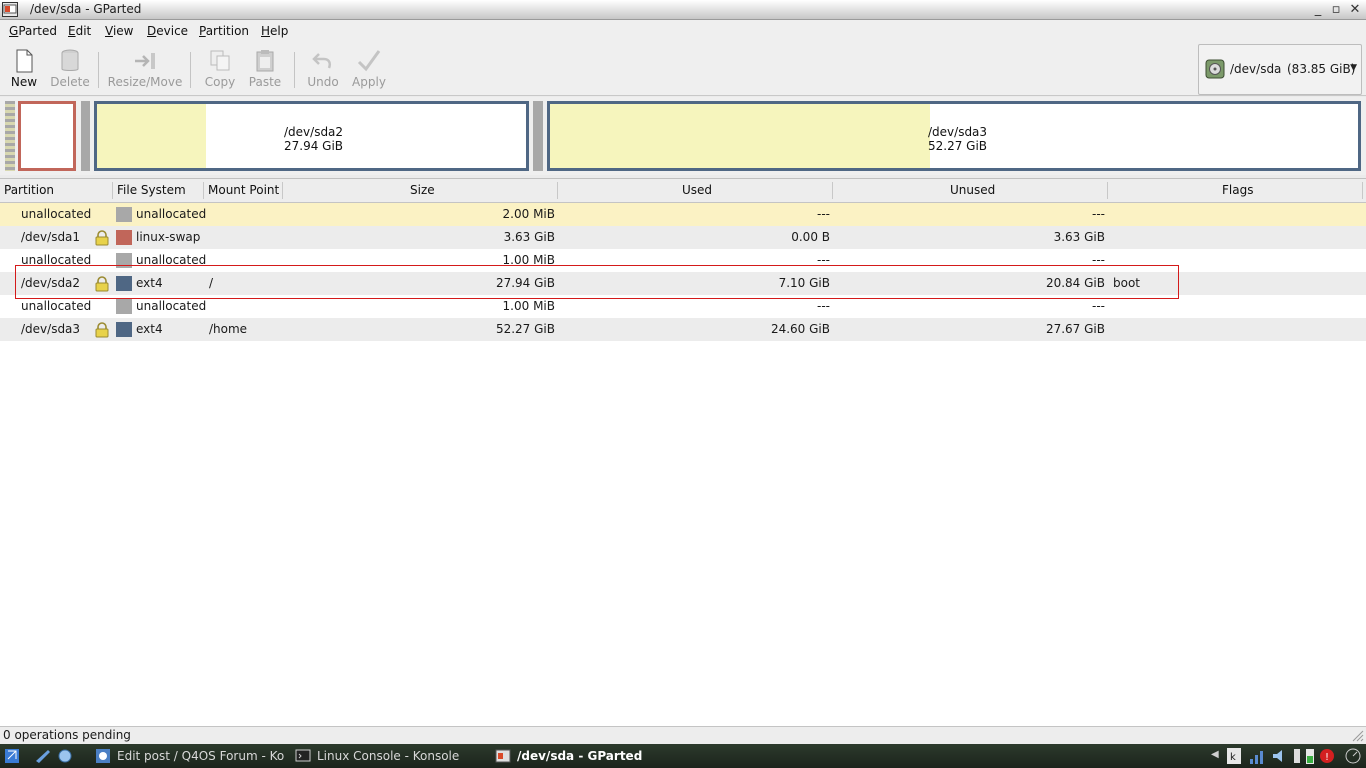  I want to click on konqueror-icon, so click(103, 756).